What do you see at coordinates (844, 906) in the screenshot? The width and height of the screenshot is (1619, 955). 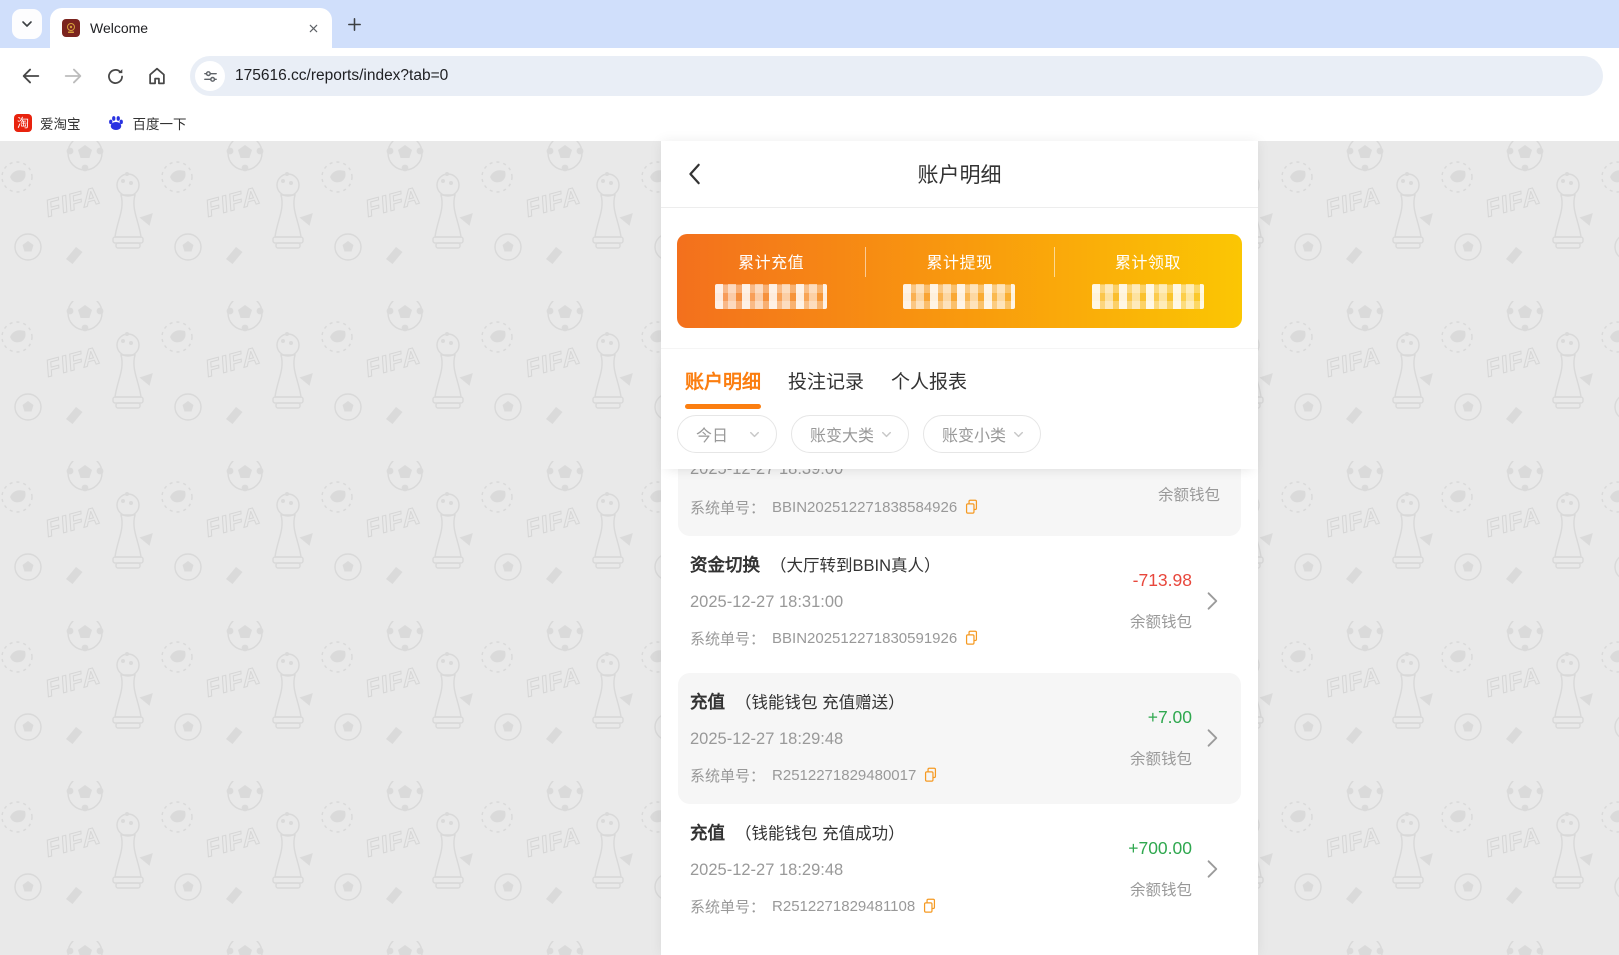 I see `order-number: R2512271829481108` at bounding box center [844, 906].